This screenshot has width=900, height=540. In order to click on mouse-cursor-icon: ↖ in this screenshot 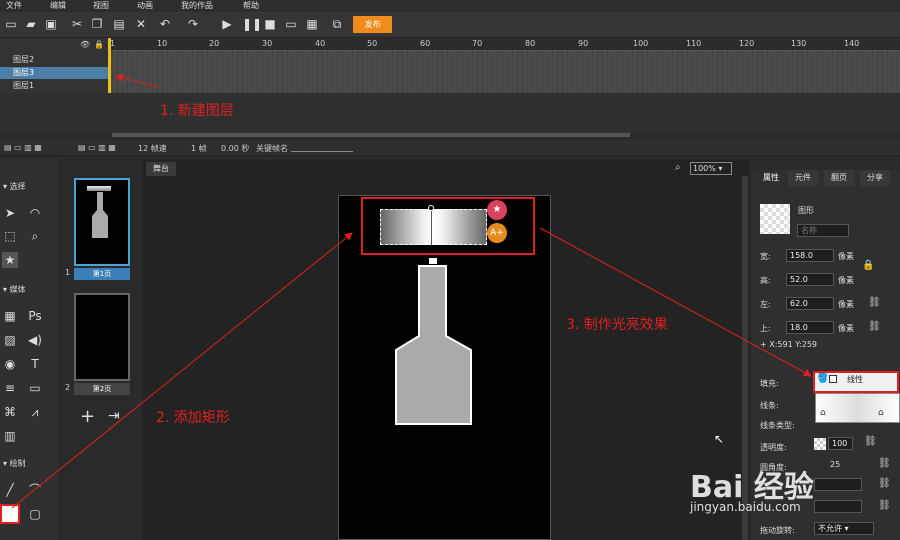, I will do `click(719, 439)`.